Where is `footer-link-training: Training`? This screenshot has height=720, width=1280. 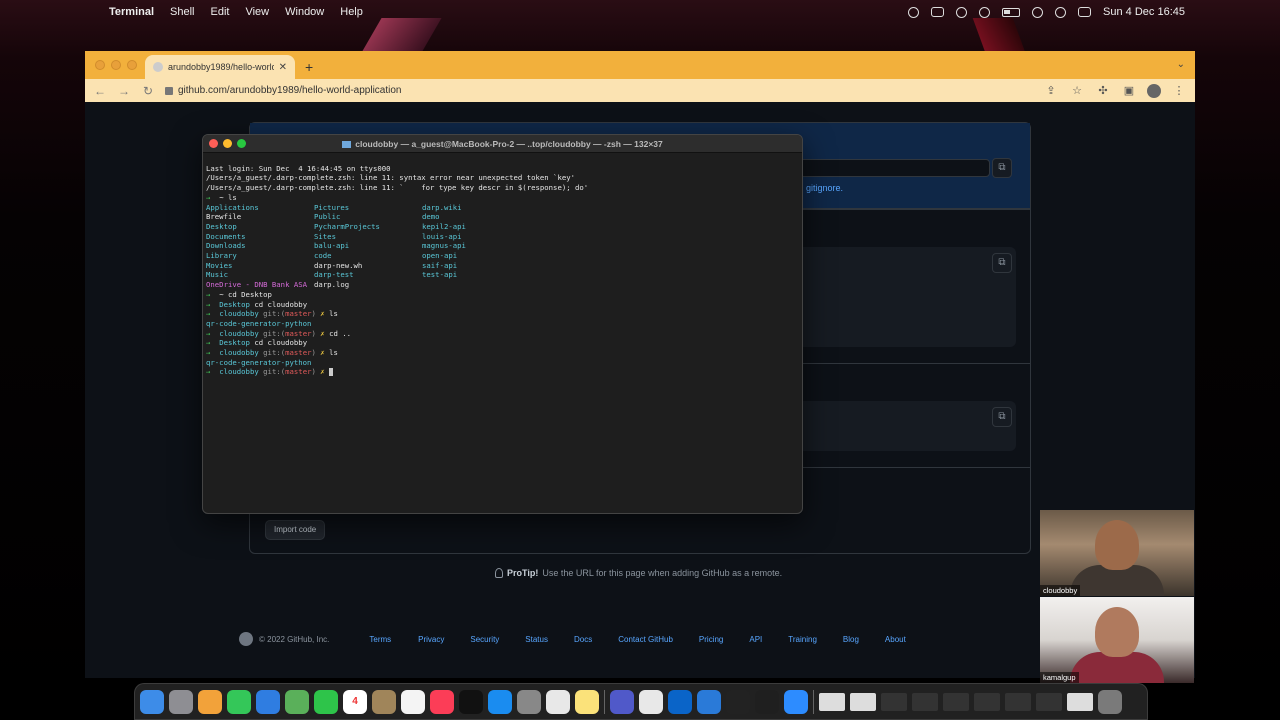 footer-link-training: Training is located at coordinates (802, 639).